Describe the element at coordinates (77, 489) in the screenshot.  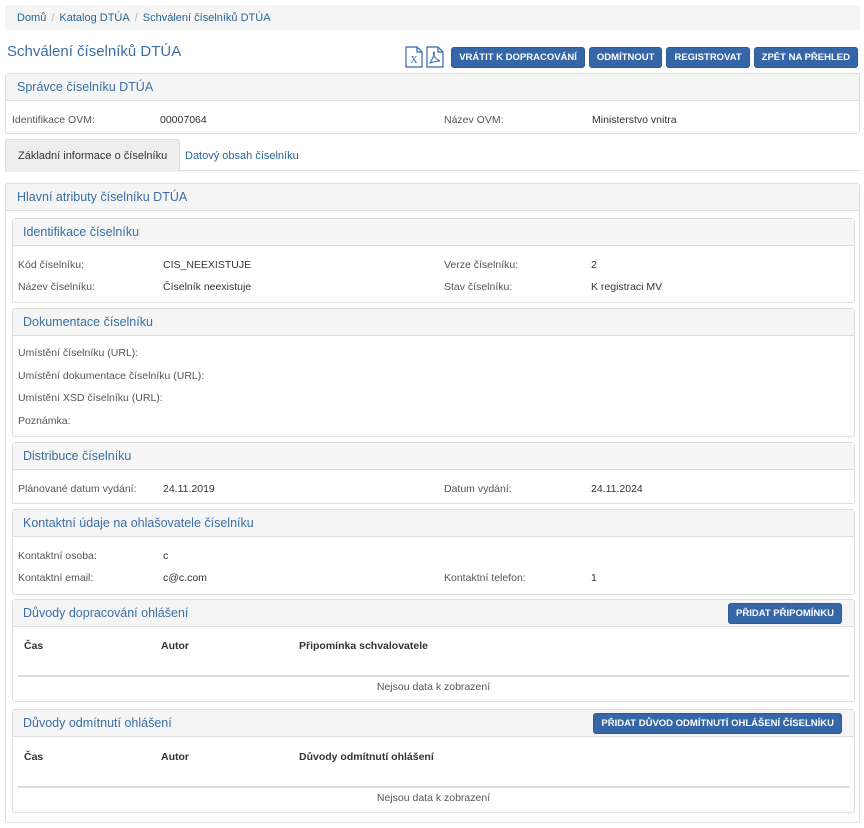
I see `planned-date-label: Plánované datum vydání:` at that location.